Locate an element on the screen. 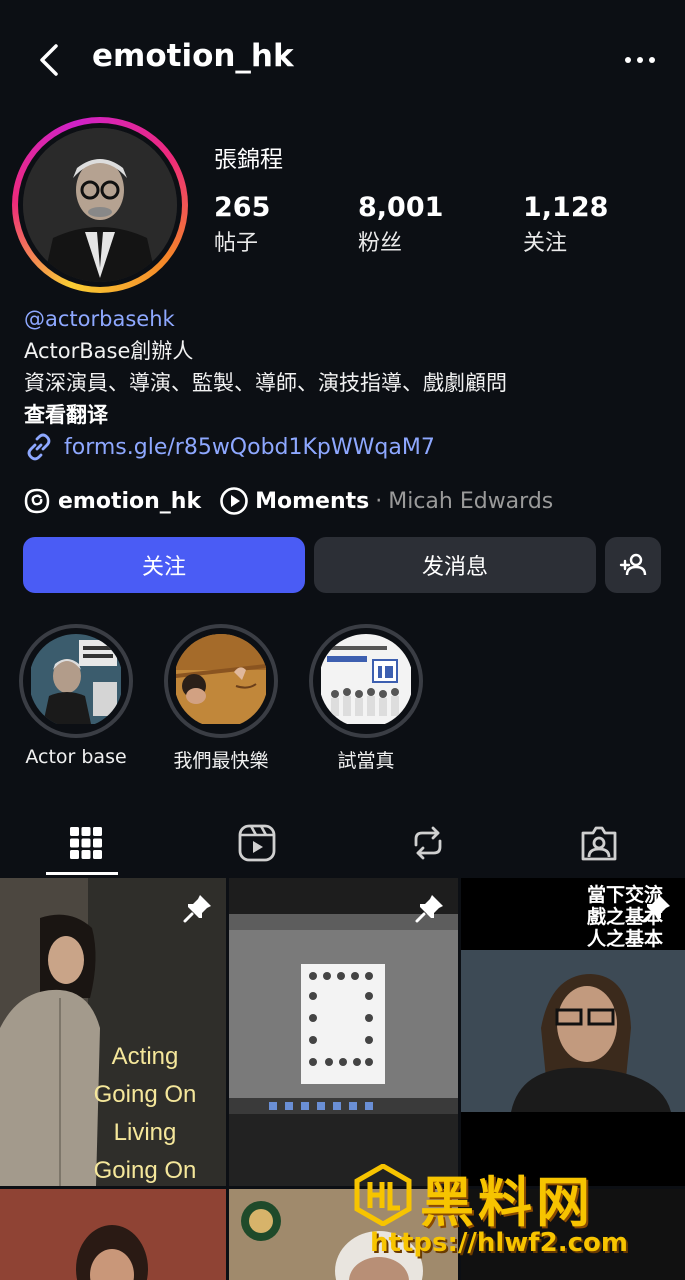  following-stat: 1,128 关注 is located at coordinates (565, 224).